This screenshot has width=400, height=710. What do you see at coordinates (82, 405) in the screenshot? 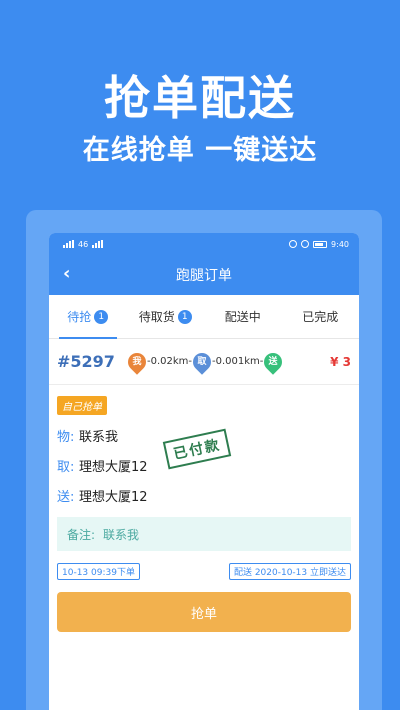
I see `self-grab-tag: 自己抢单` at bounding box center [82, 405].